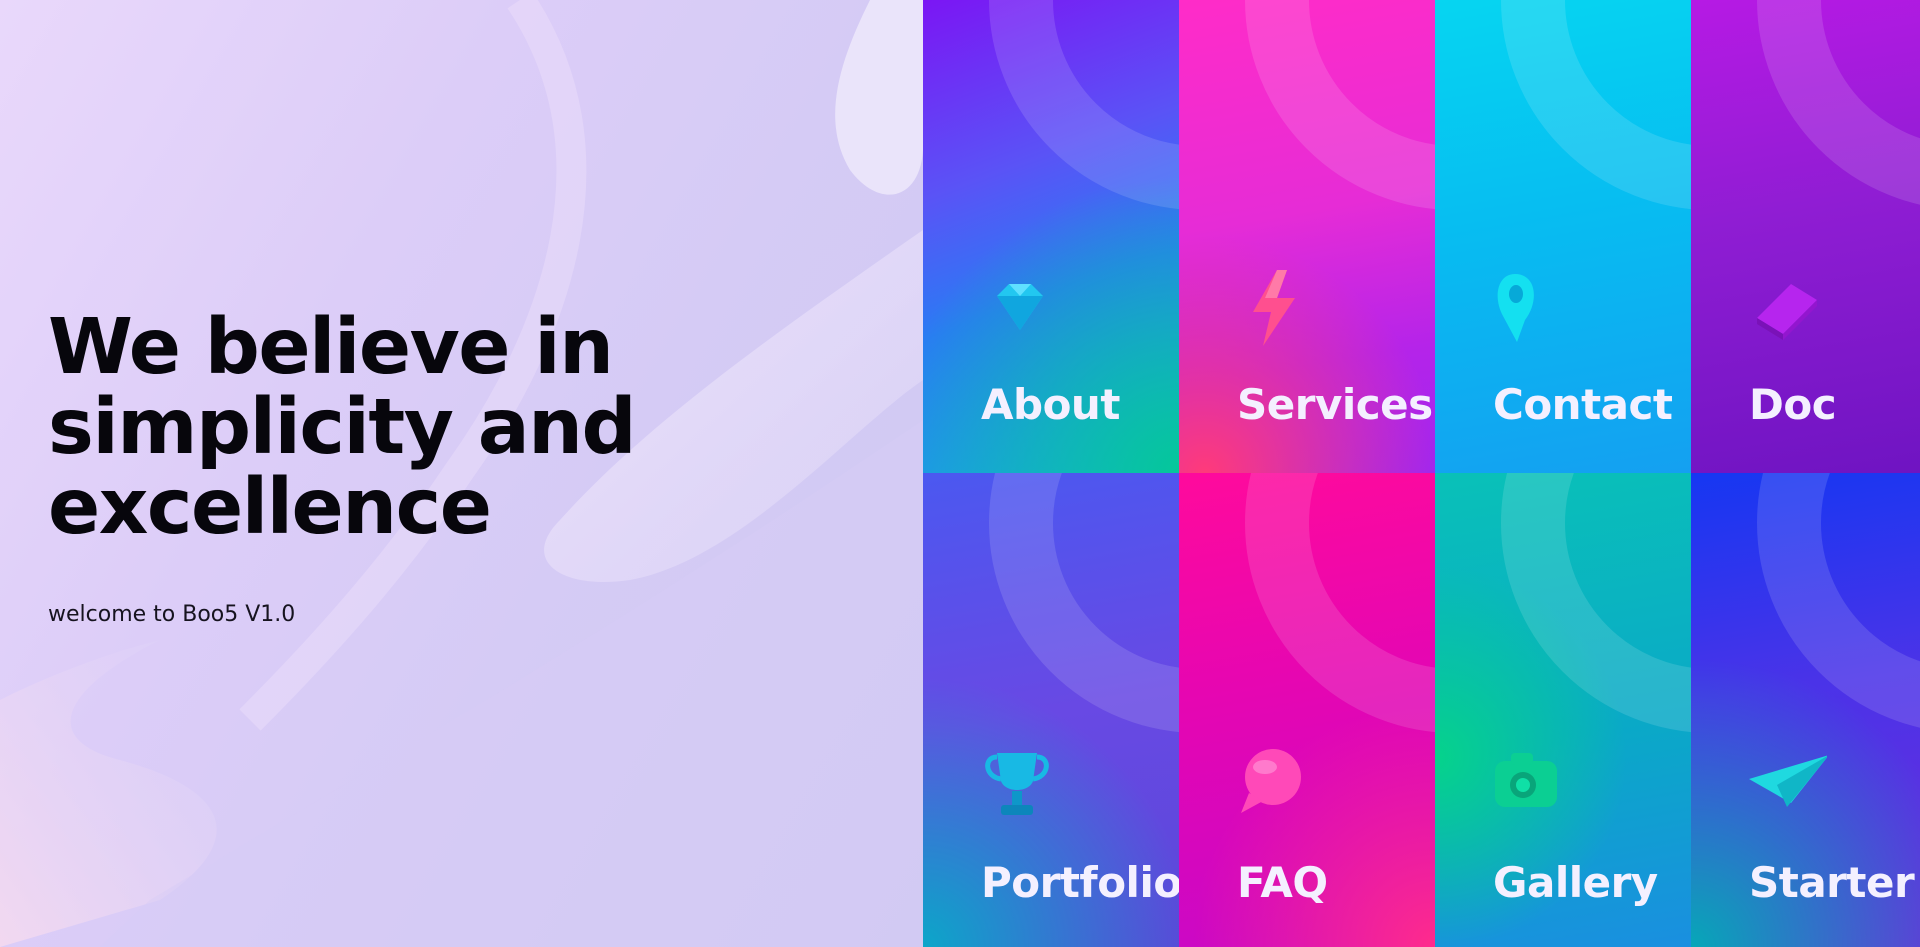 The height and width of the screenshot is (947, 1920). I want to click on chat-bubble-icon, so click(1271, 781).